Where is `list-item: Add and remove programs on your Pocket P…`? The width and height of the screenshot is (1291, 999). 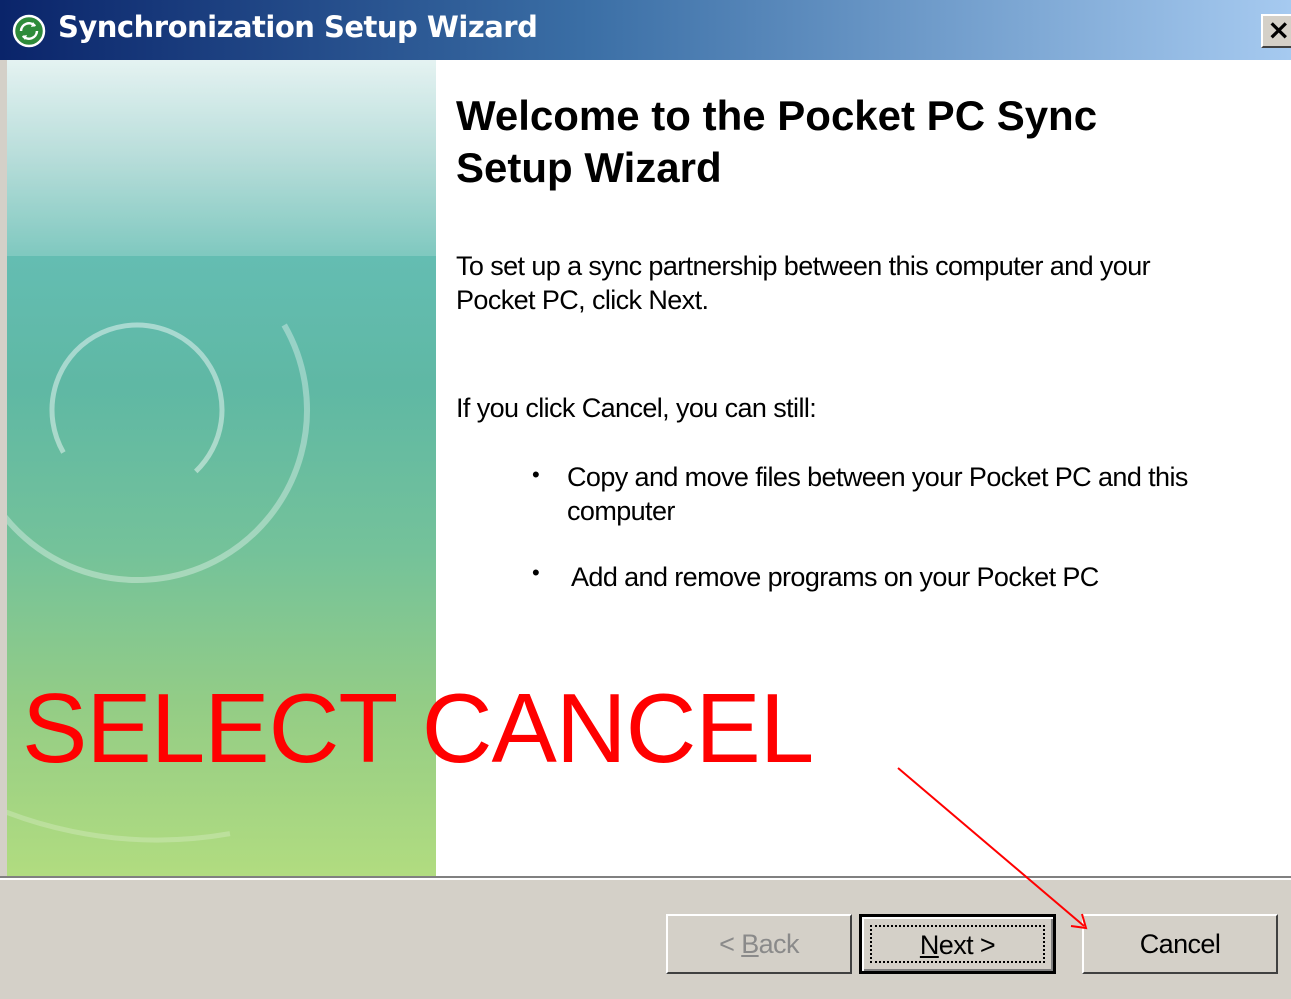 list-item: Add and remove programs on your Pocket P… is located at coordinates (835, 577).